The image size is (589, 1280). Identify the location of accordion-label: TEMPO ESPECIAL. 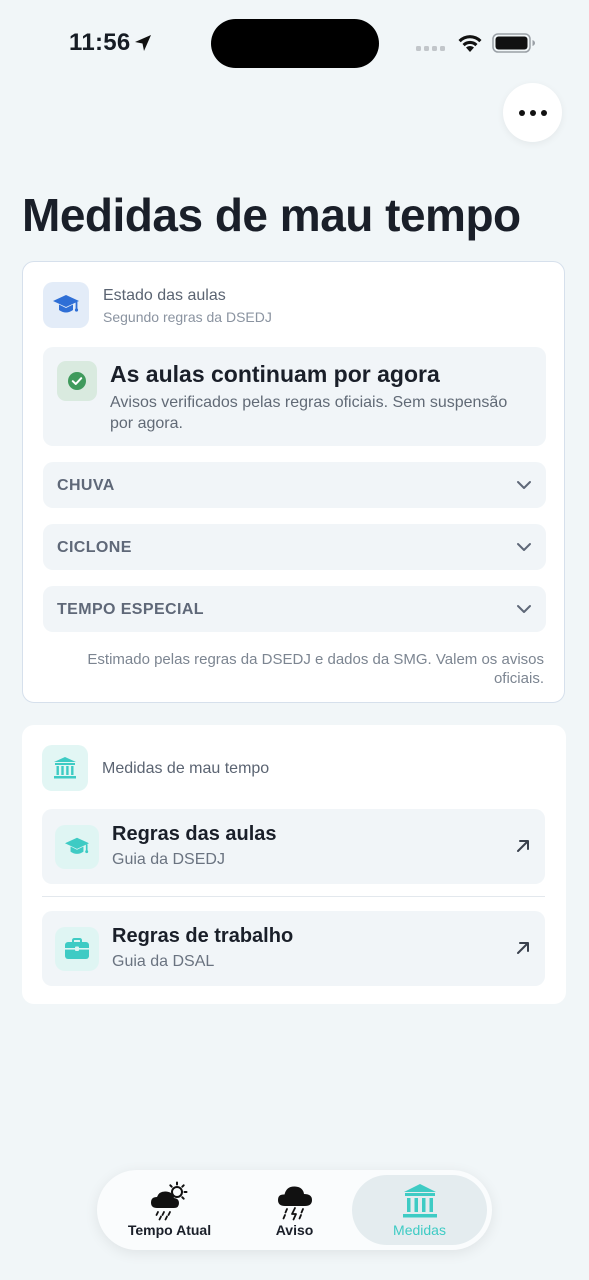
(130, 609).